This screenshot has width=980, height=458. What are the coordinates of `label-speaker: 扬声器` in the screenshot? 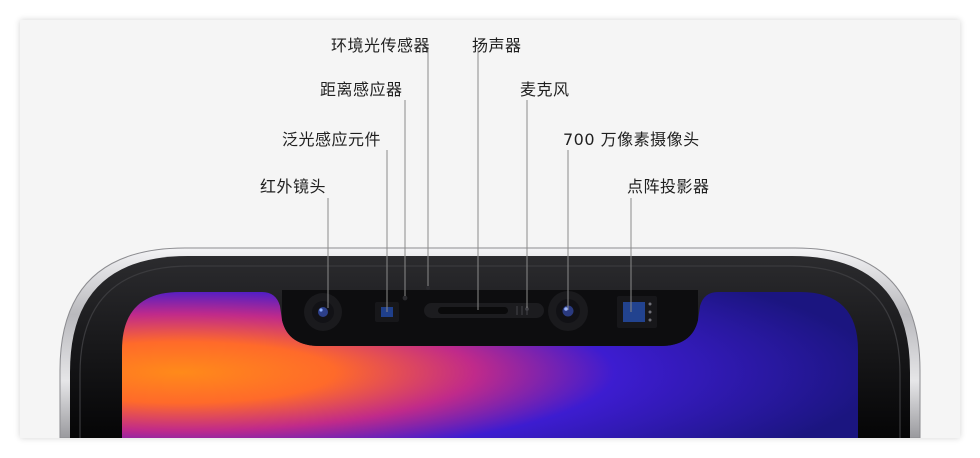 It's located at (497, 45).